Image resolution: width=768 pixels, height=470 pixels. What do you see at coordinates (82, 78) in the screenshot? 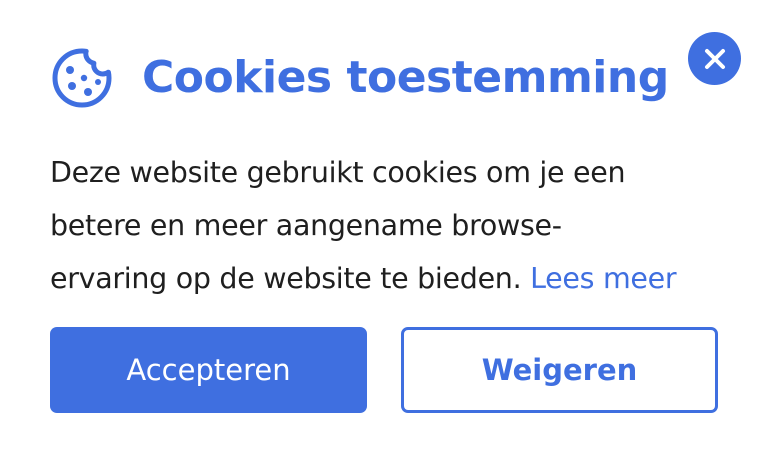
I see `cookie-icon` at bounding box center [82, 78].